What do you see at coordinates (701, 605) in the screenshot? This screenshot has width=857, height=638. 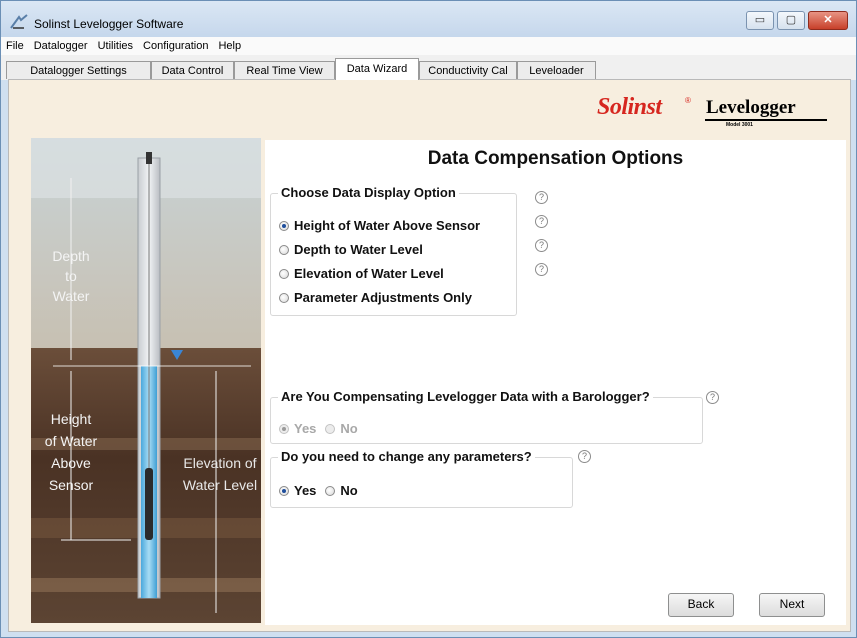 I see `back-button: Back` at bounding box center [701, 605].